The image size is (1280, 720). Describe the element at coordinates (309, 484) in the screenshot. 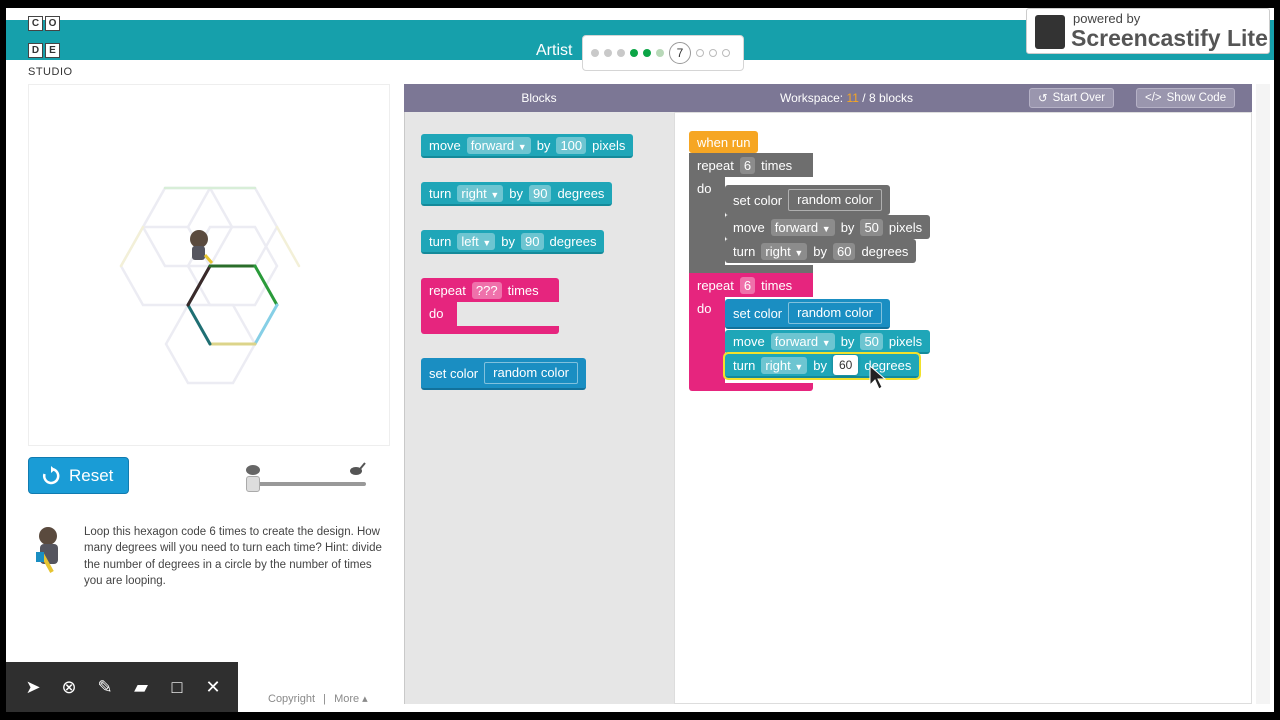

I see `slider-track` at that location.